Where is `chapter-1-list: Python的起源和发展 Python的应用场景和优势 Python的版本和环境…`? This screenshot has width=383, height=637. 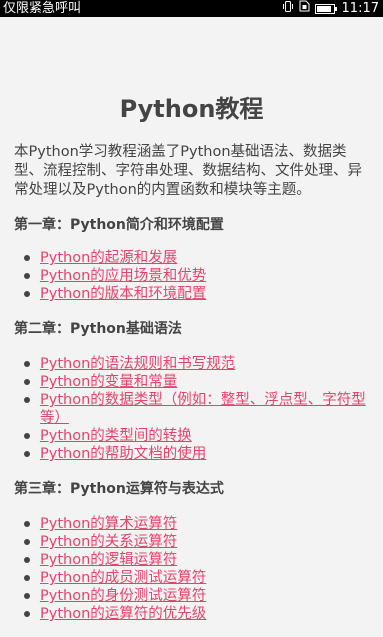 chapter-1-list: Python的起源和发展 Python的应用场景和优势 Python的版本和环境… is located at coordinates (194, 276).